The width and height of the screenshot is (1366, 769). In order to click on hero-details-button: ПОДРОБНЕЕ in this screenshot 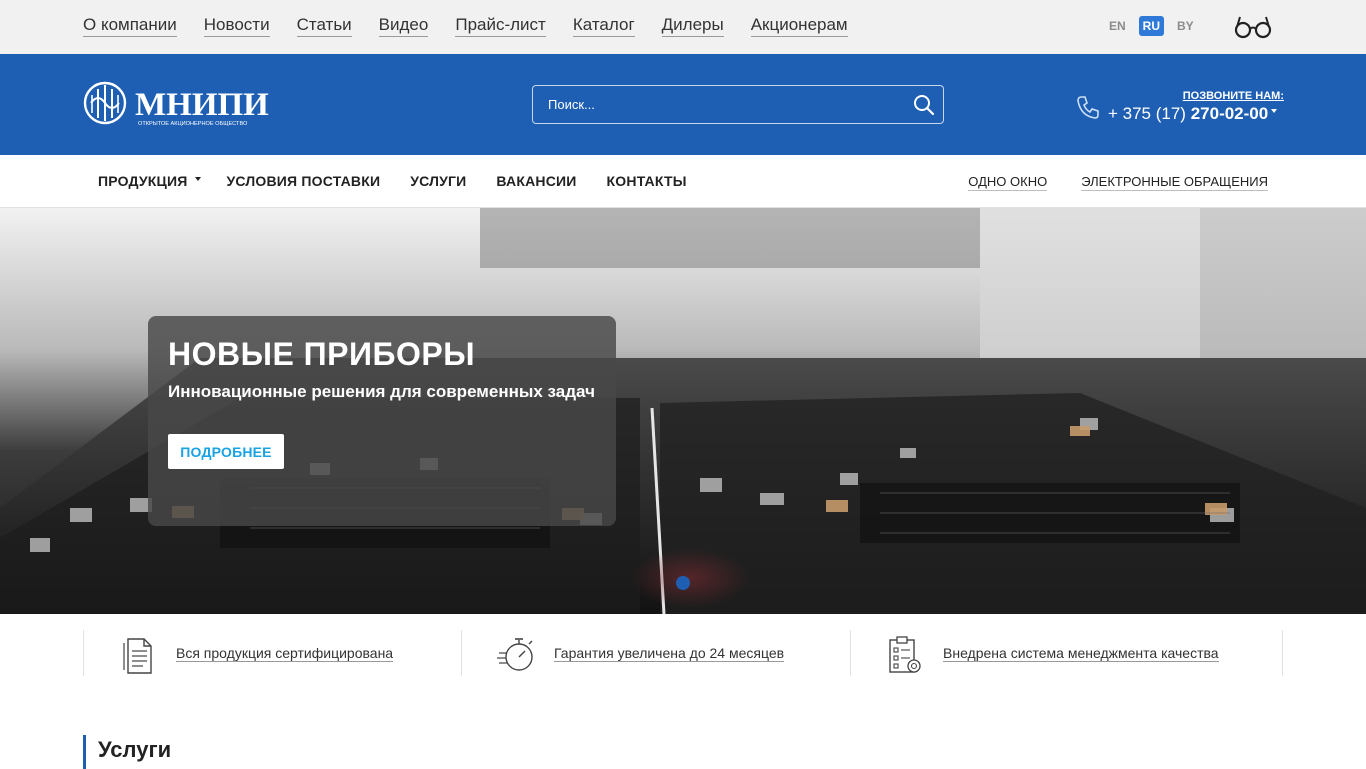, I will do `click(226, 451)`.